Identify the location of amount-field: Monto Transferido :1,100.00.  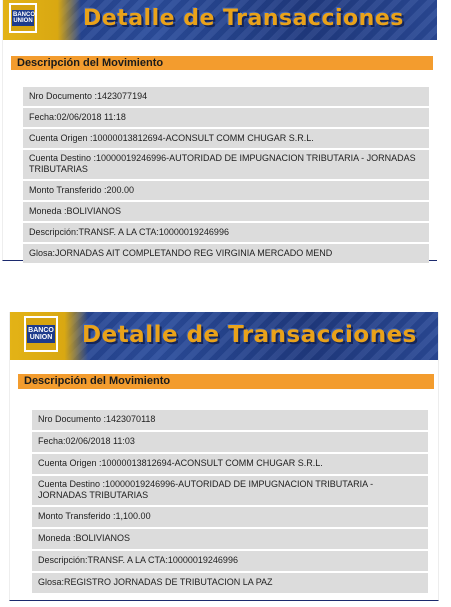
(230, 517).